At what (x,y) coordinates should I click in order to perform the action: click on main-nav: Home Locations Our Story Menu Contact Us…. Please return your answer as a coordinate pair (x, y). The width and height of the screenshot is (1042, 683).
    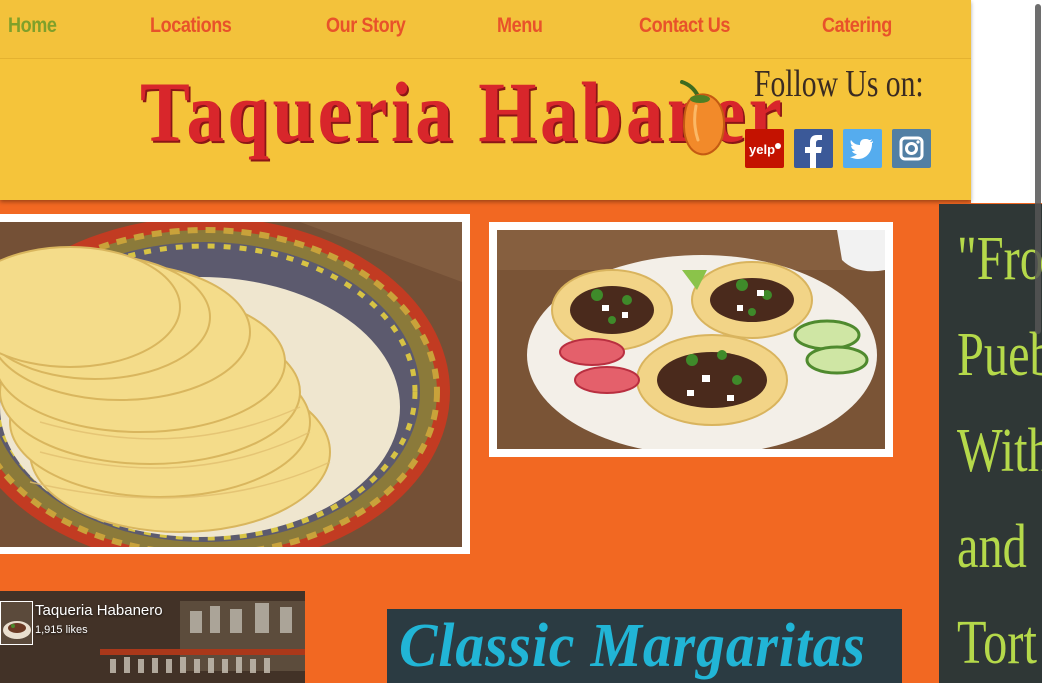
    Looking at the image, I should click on (485, 29).